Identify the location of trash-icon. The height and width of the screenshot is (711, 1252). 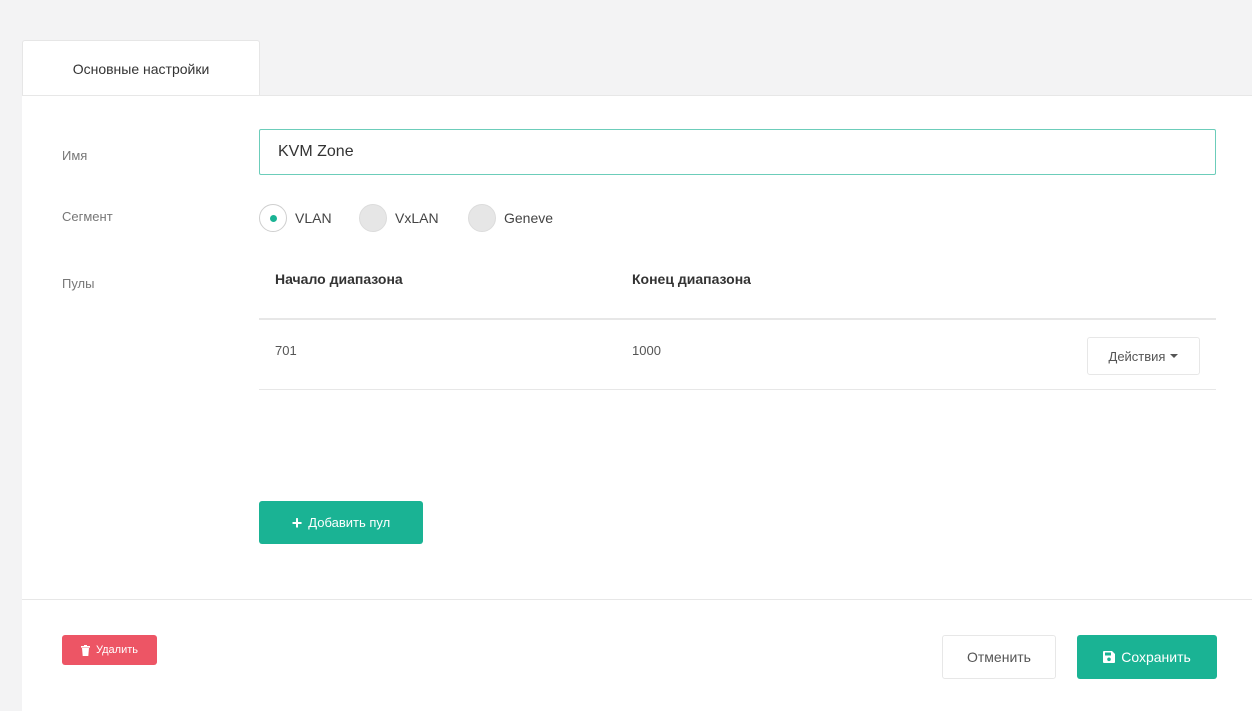
(85, 650).